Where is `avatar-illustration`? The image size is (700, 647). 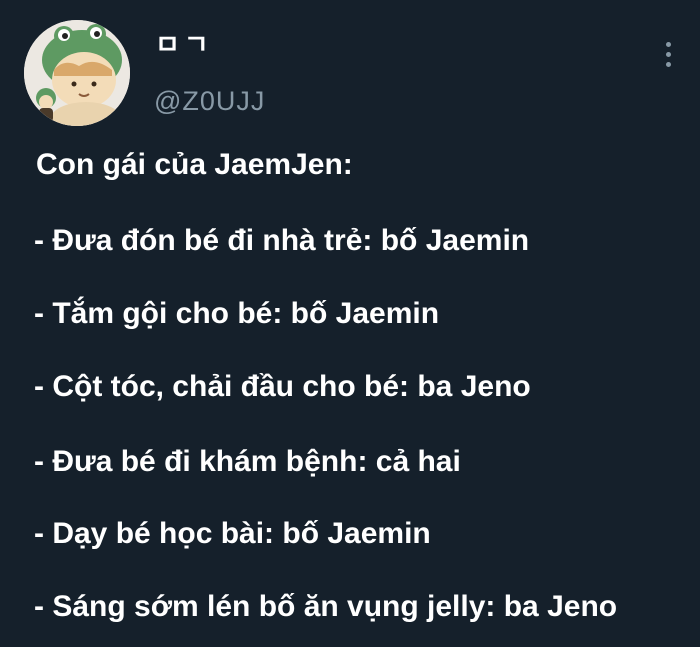 avatar-illustration is located at coordinates (77, 73).